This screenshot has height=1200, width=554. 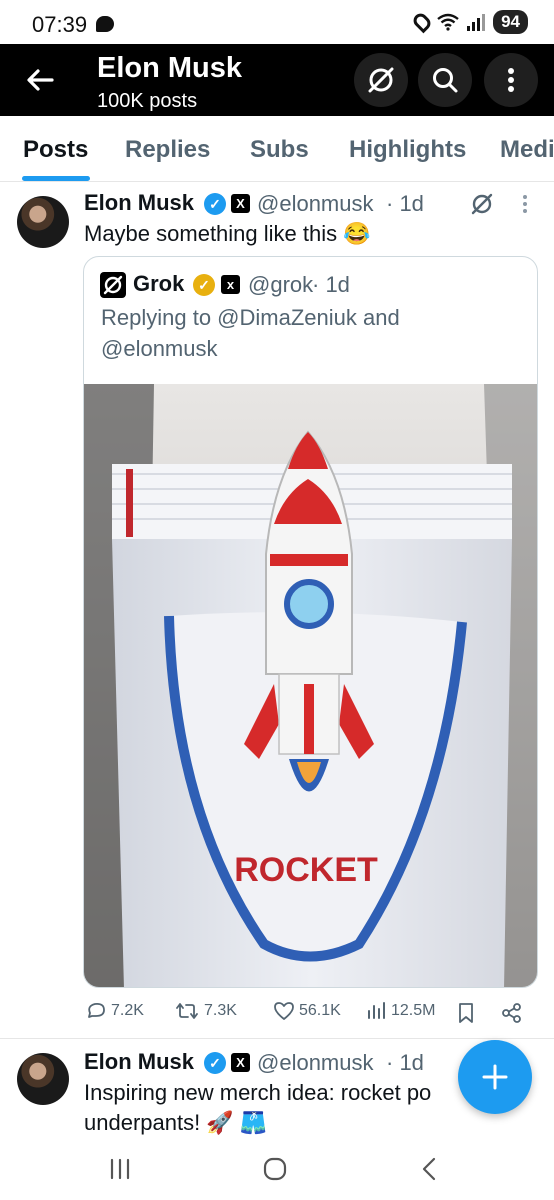 I want to click on tab-replies: Replies, so click(x=167, y=150).